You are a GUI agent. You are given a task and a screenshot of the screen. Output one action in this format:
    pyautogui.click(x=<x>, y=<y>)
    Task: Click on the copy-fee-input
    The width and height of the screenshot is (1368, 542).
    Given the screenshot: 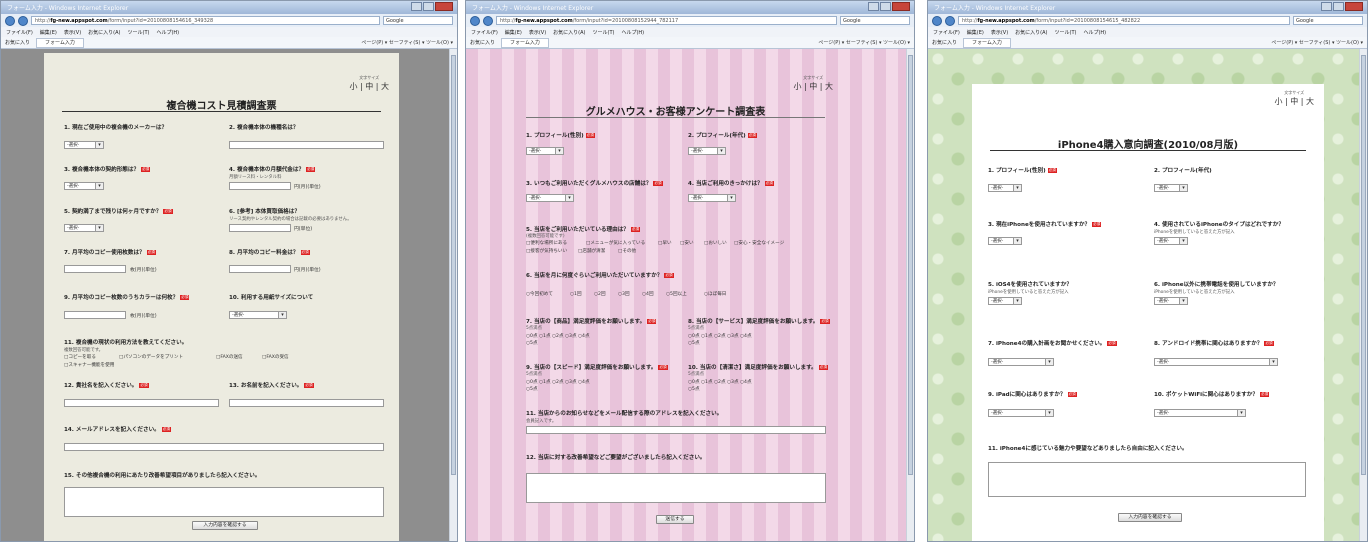 What is the action you would take?
    pyautogui.click(x=260, y=269)
    